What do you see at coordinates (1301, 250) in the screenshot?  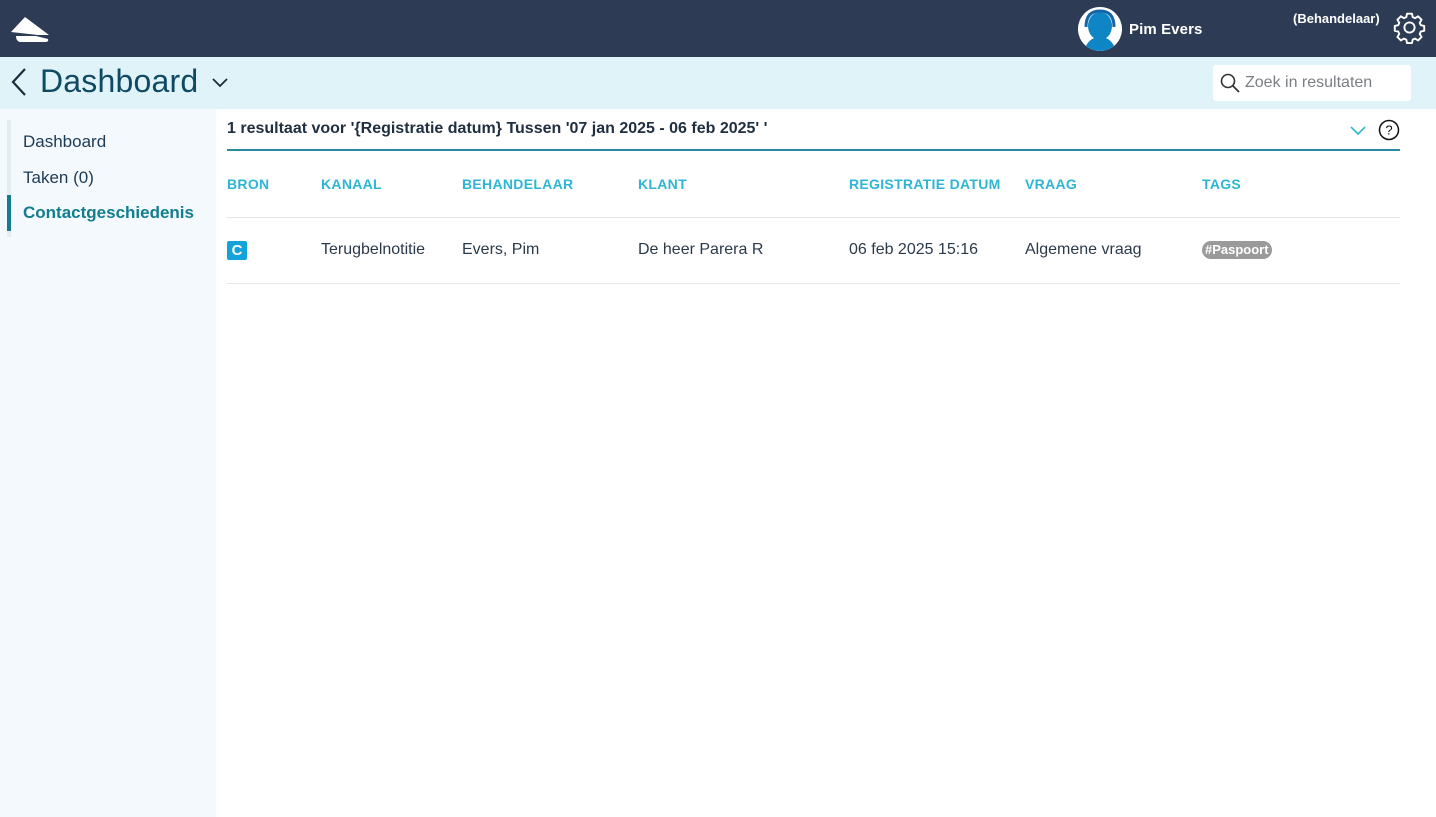 I see `cell-tags: #Paspoort` at bounding box center [1301, 250].